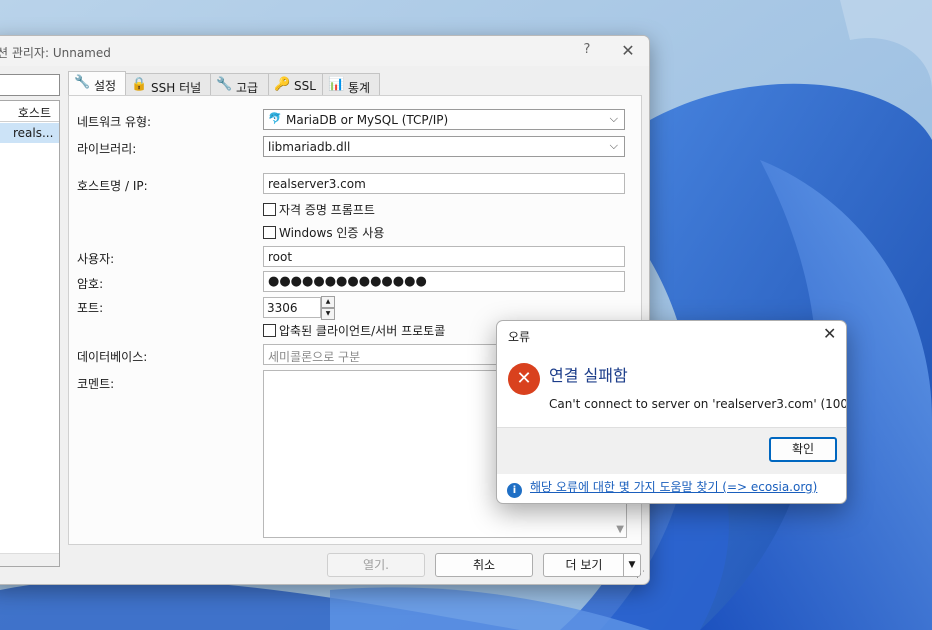 The image size is (932, 630). What do you see at coordinates (336, 84) in the screenshot?
I see `chart-icon: 📊` at bounding box center [336, 84].